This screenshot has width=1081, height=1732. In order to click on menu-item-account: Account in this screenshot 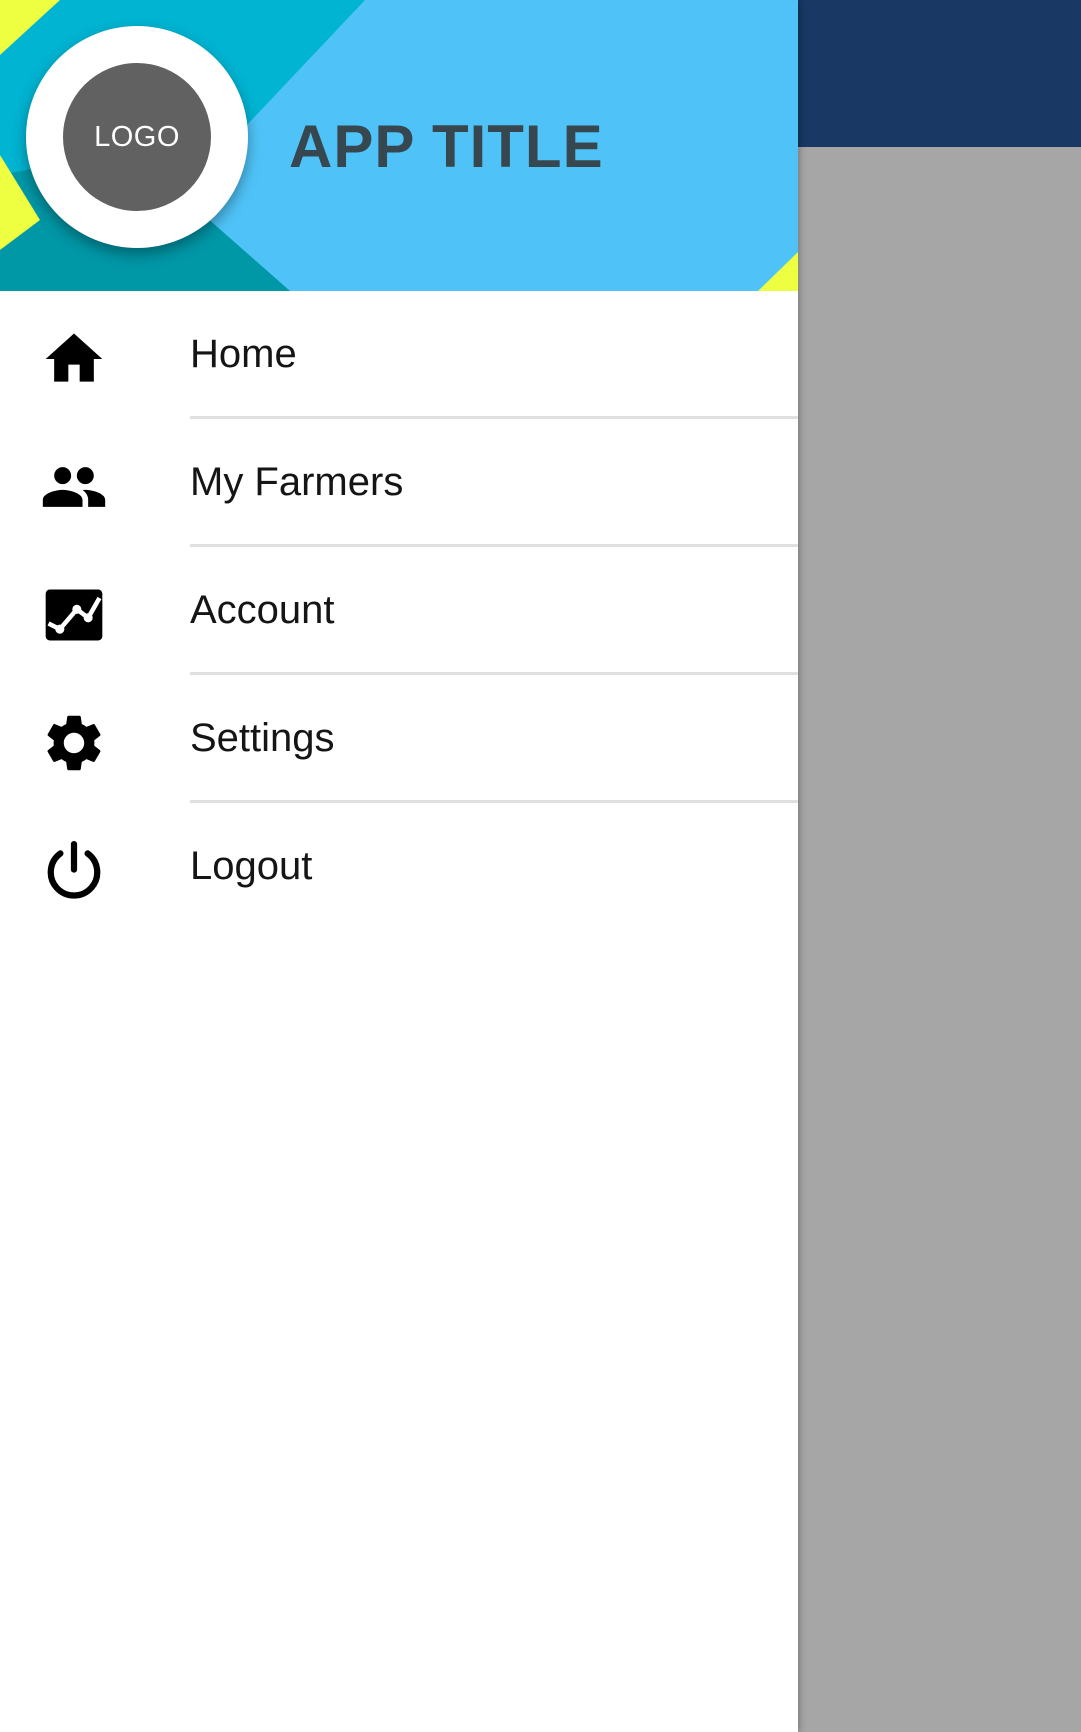, I will do `click(399, 611)`.